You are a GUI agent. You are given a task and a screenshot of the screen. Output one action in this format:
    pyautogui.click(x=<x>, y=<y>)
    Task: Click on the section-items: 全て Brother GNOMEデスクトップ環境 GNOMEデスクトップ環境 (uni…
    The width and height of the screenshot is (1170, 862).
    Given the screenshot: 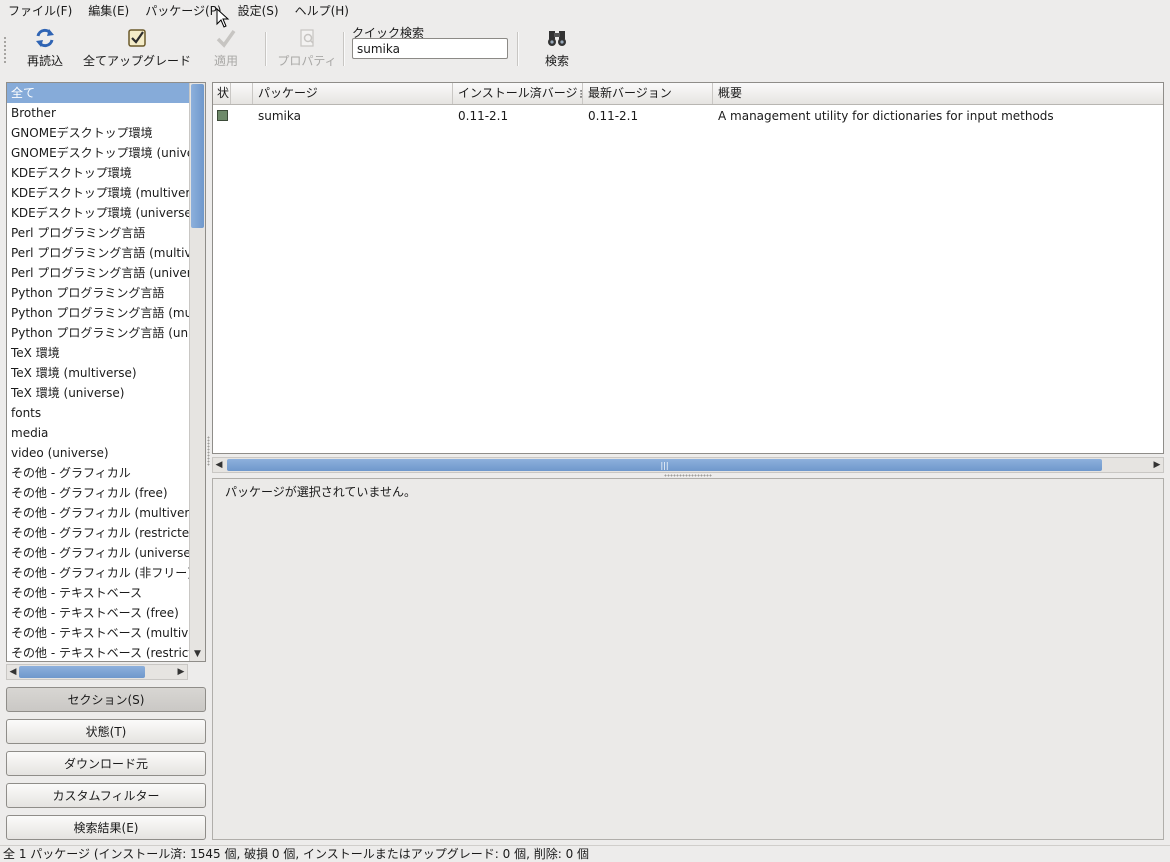 What is the action you would take?
    pyautogui.click(x=98, y=372)
    